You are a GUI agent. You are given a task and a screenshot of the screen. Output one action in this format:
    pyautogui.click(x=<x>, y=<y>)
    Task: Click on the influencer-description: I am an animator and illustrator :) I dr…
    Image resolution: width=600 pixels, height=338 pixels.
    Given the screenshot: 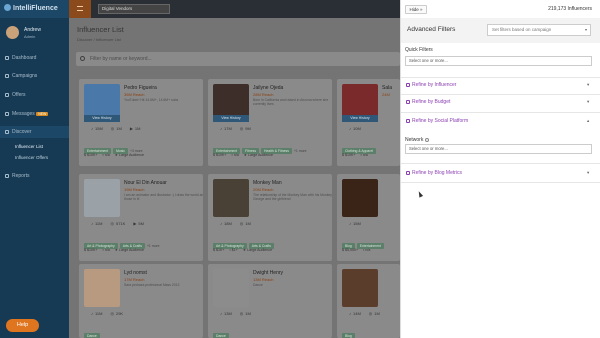 What is the action you would take?
    pyautogui.click(x=163, y=197)
    